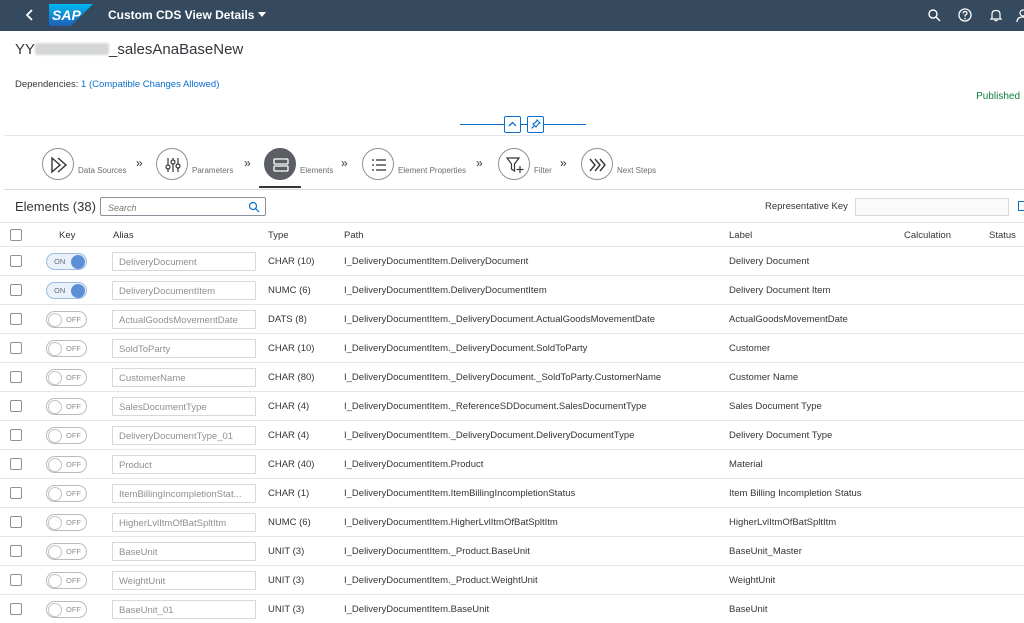 This screenshot has height=623, width=1024. What do you see at coordinates (764, 377) in the screenshot?
I see `cell-label: Customer Name` at bounding box center [764, 377].